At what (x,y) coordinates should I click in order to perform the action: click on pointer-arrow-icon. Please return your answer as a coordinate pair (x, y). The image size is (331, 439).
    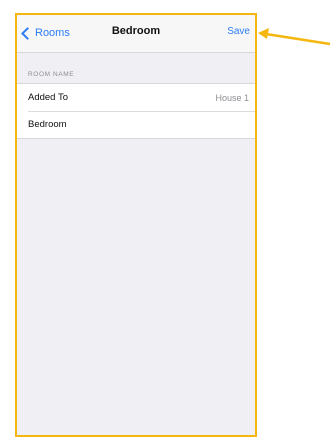
    Looking at the image, I should click on (294, 37).